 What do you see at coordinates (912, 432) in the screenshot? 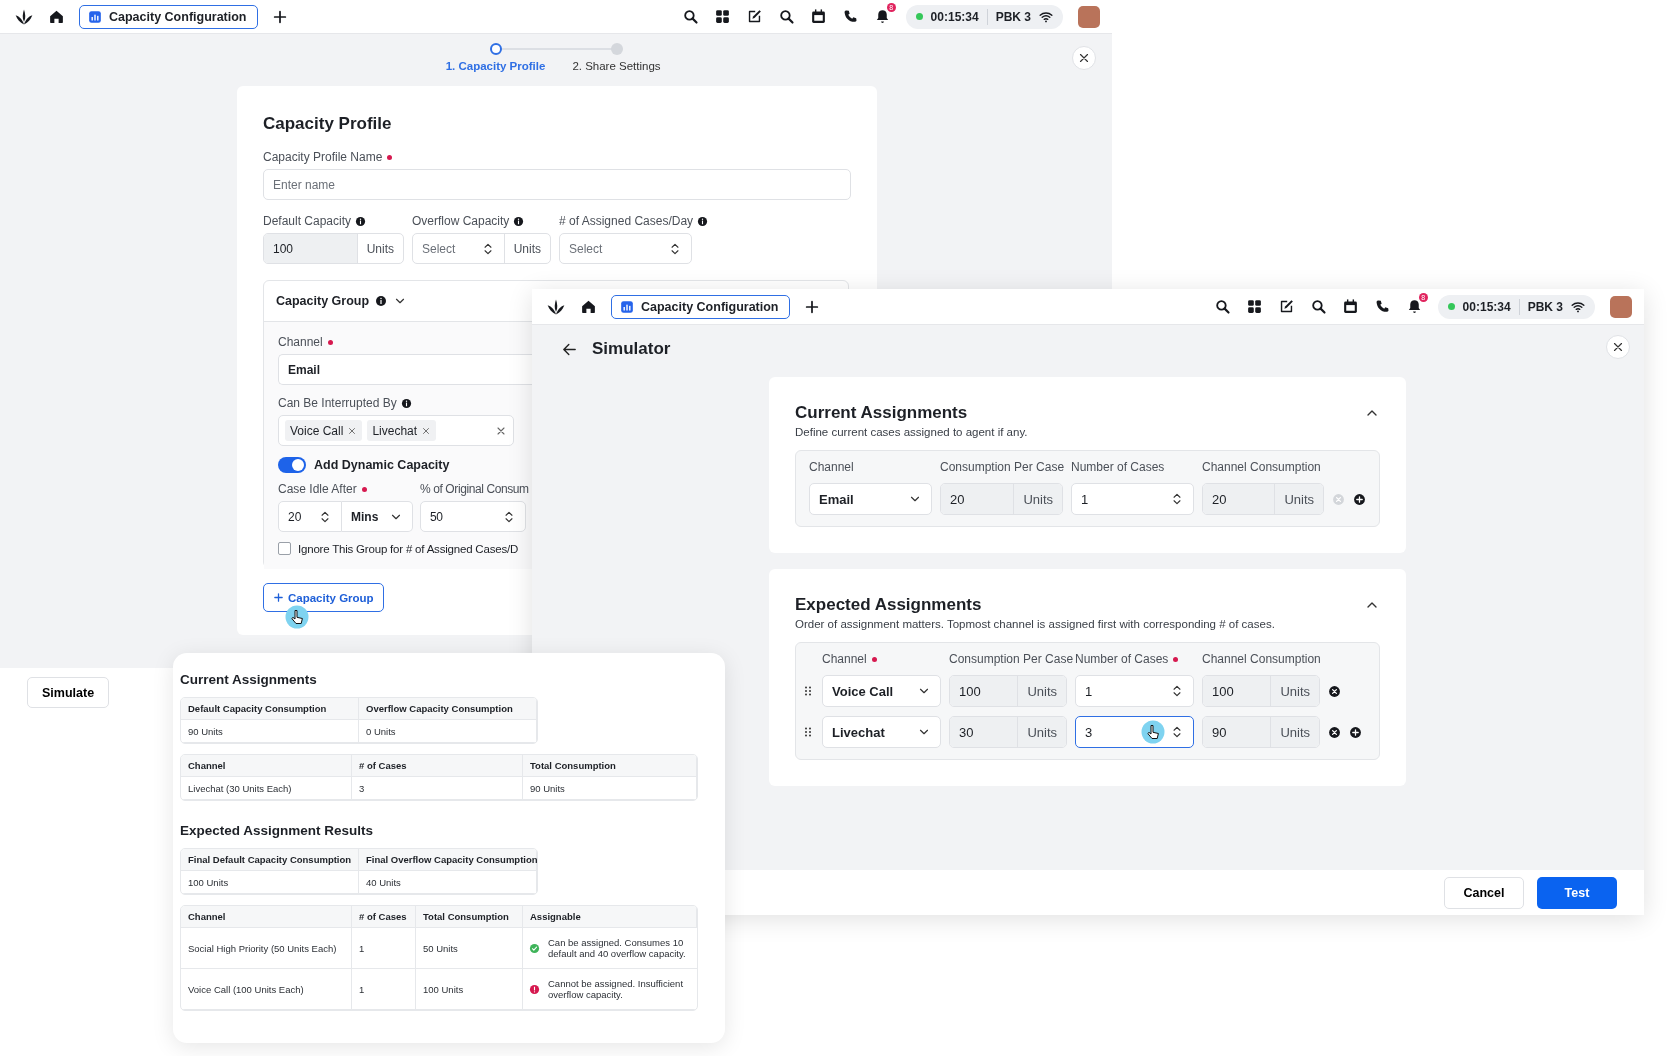
I see `section-description: Define current cases assigned to agent if any.` at bounding box center [912, 432].